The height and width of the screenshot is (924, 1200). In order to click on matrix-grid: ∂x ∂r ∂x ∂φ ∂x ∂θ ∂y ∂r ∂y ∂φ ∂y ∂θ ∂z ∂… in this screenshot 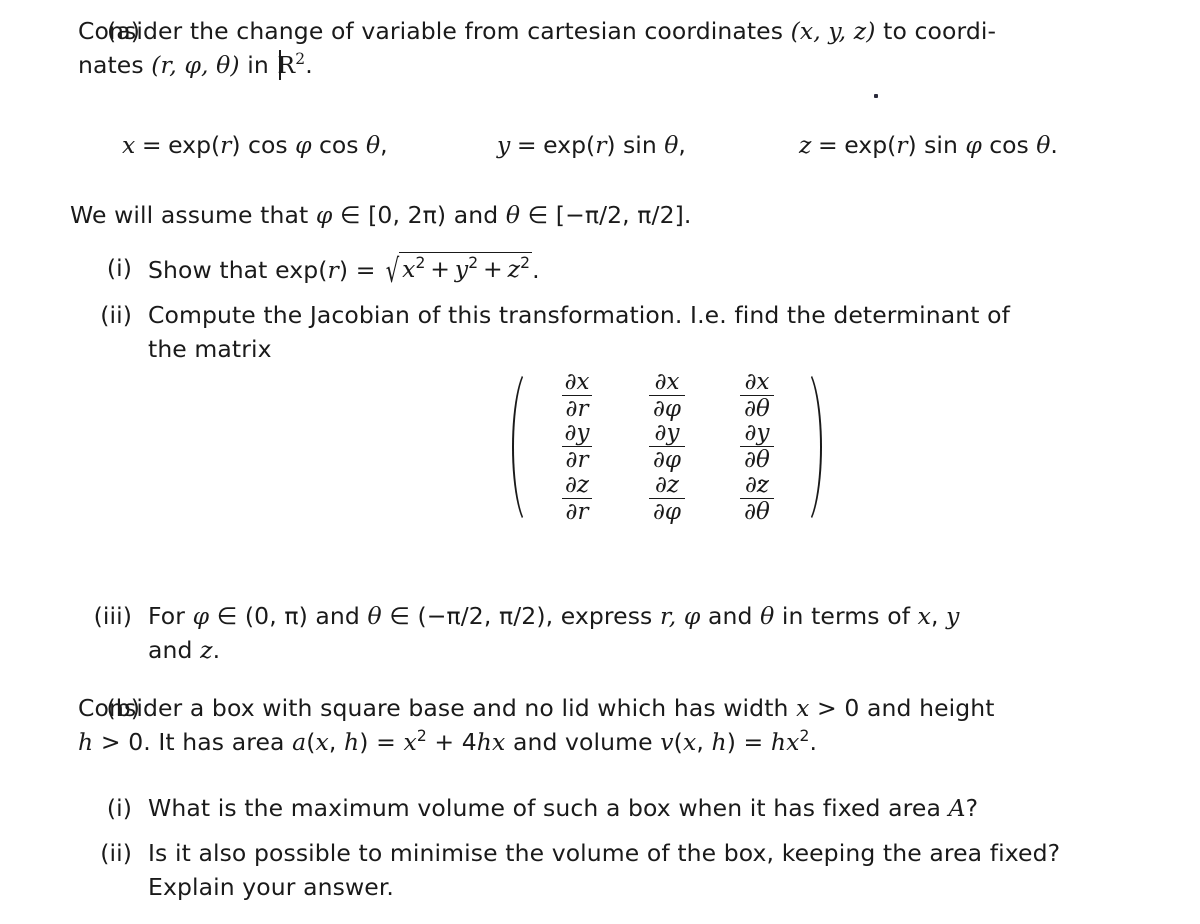, I will do `click(667, 447)`.